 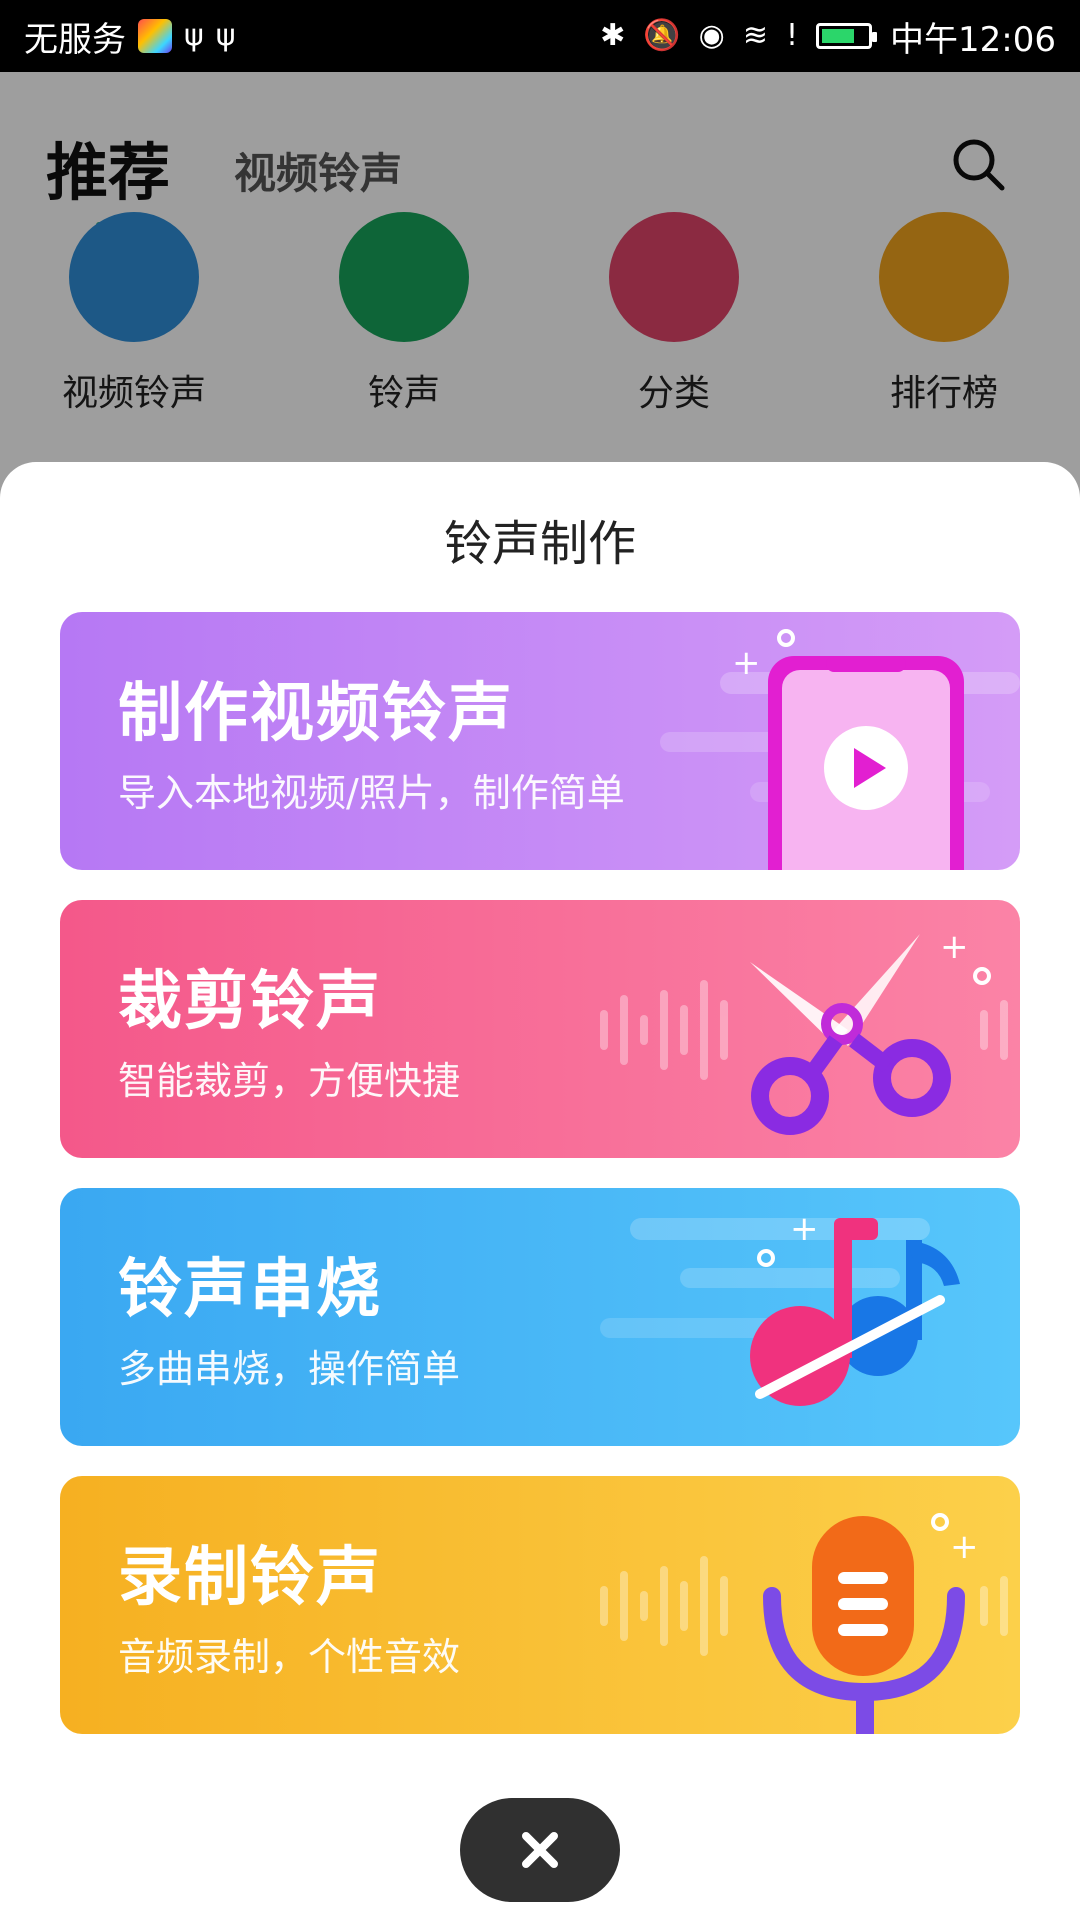 I want to click on status-left: 无服务 ψ ψ, so click(x=130, y=36).